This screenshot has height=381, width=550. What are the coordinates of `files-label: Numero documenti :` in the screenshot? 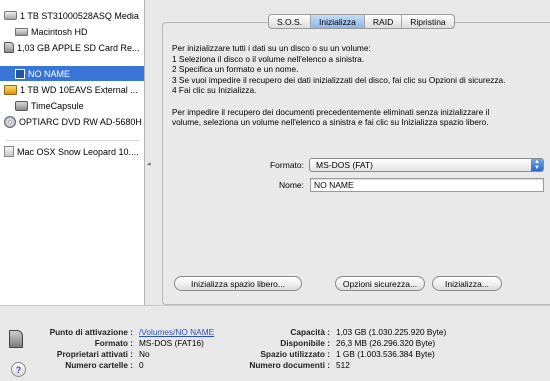 It's located at (289, 365).